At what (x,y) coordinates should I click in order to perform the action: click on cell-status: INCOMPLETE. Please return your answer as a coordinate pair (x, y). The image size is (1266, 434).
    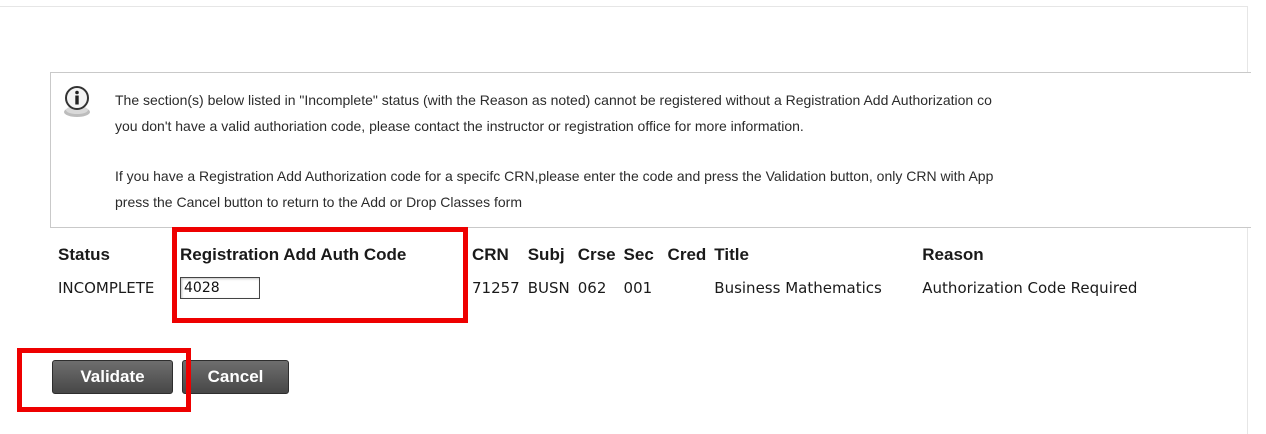
    Looking at the image, I should click on (115, 288).